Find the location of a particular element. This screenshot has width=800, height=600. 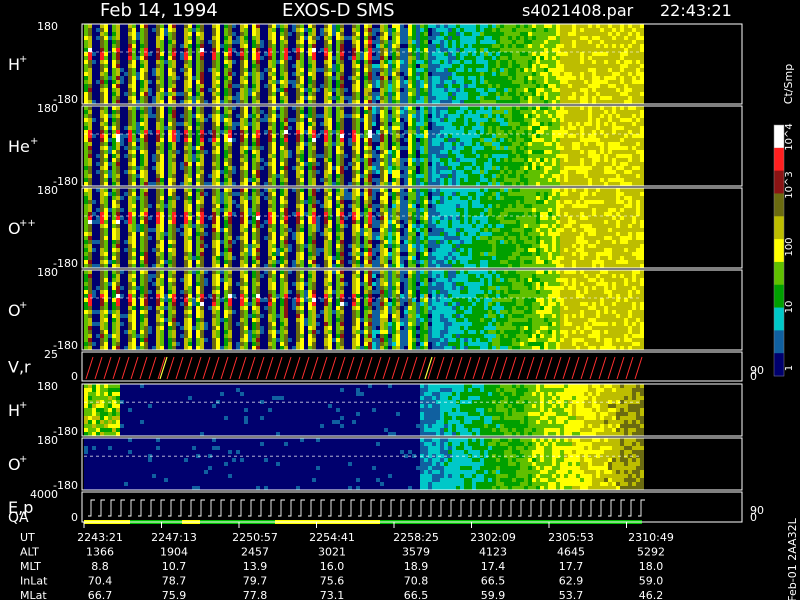

ephemeris-cell: 53.7 is located at coordinates (571, 594).